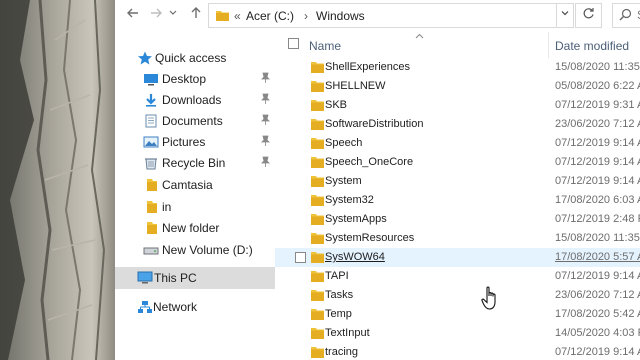 The height and width of the screenshot is (360, 640). I want to click on nav-pictures: Pictures, so click(195, 142).